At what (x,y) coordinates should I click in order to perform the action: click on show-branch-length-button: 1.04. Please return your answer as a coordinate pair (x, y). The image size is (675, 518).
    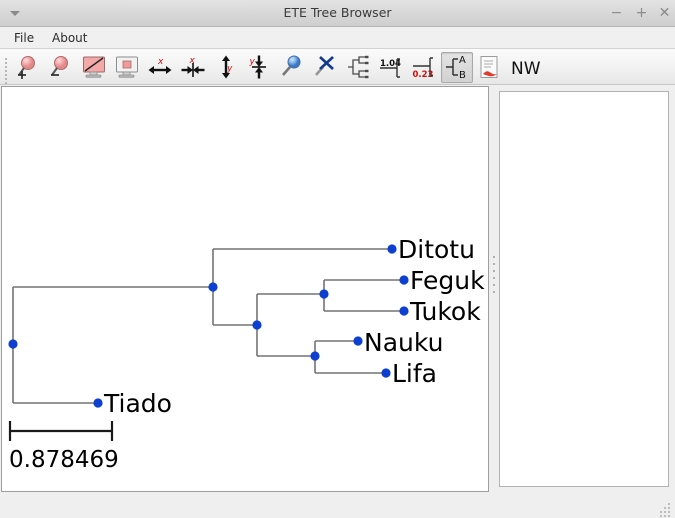
    Looking at the image, I should click on (391, 67).